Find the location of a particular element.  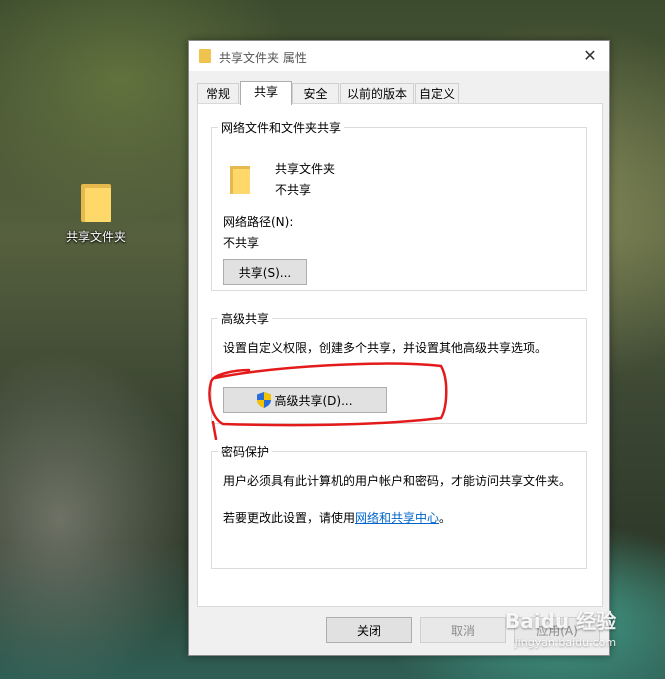

folder-share-status: 不共享 is located at coordinates (293, 190).